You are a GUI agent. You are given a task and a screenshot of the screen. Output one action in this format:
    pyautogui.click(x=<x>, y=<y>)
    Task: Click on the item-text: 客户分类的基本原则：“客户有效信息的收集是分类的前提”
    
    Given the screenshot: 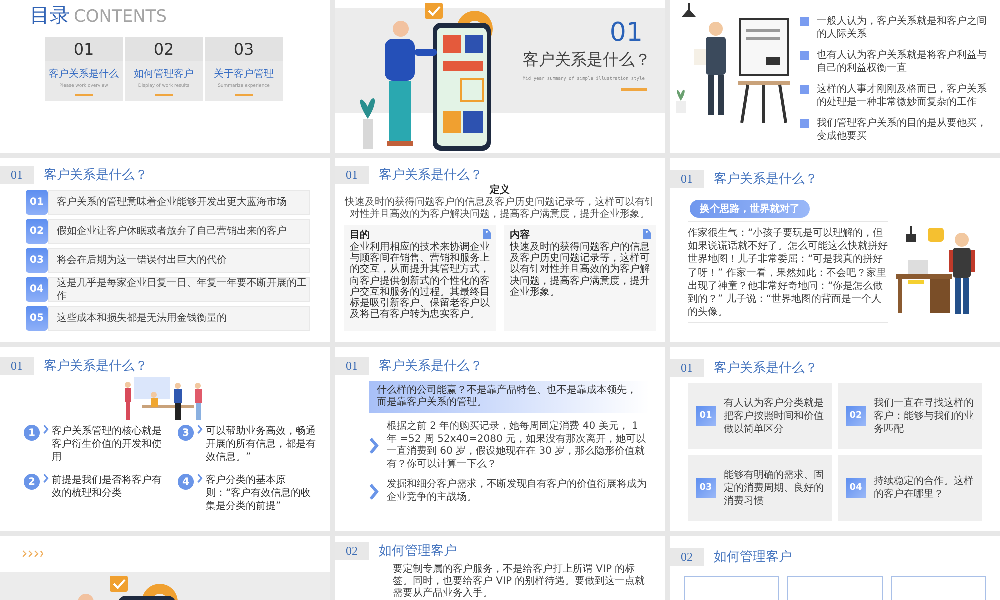 What is the action you would take?
    pyautogui.click(x=259, y=493)
    